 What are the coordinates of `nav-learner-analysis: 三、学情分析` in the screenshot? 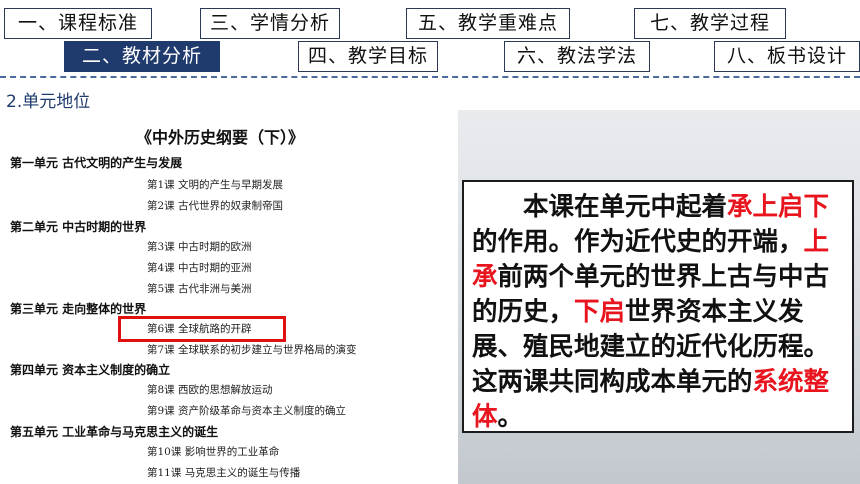 It's located at (270, 23).